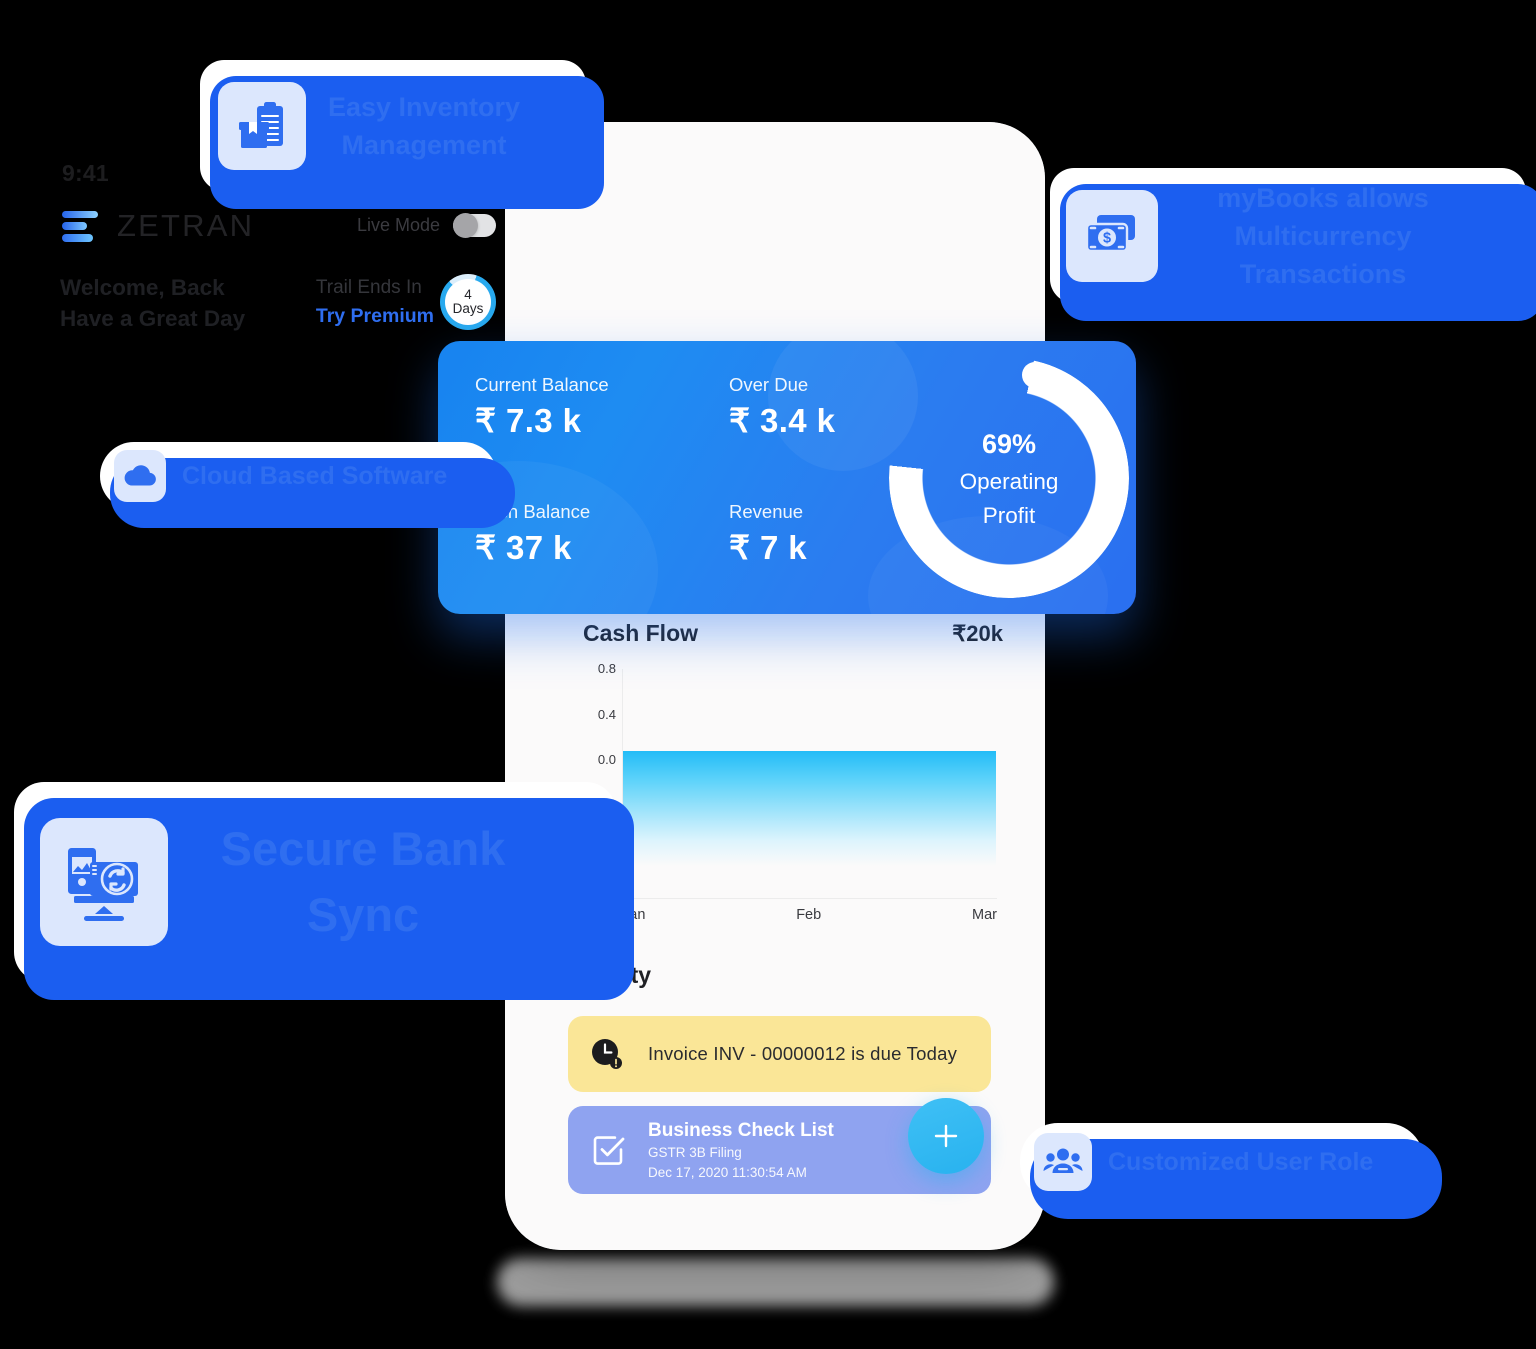  I want to click on cash-flow-title: Cash Flow, so click(641, 633).